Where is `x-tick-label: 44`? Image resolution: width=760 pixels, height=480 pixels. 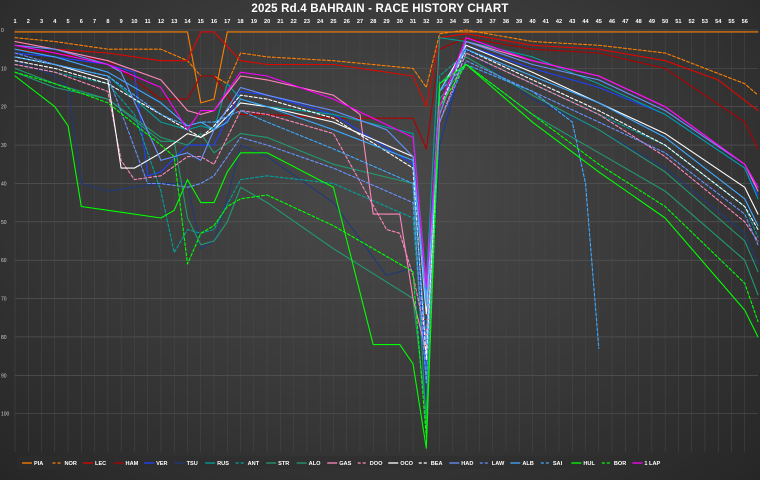
x-tick-label: 44 is located at coordinates (585, 22).